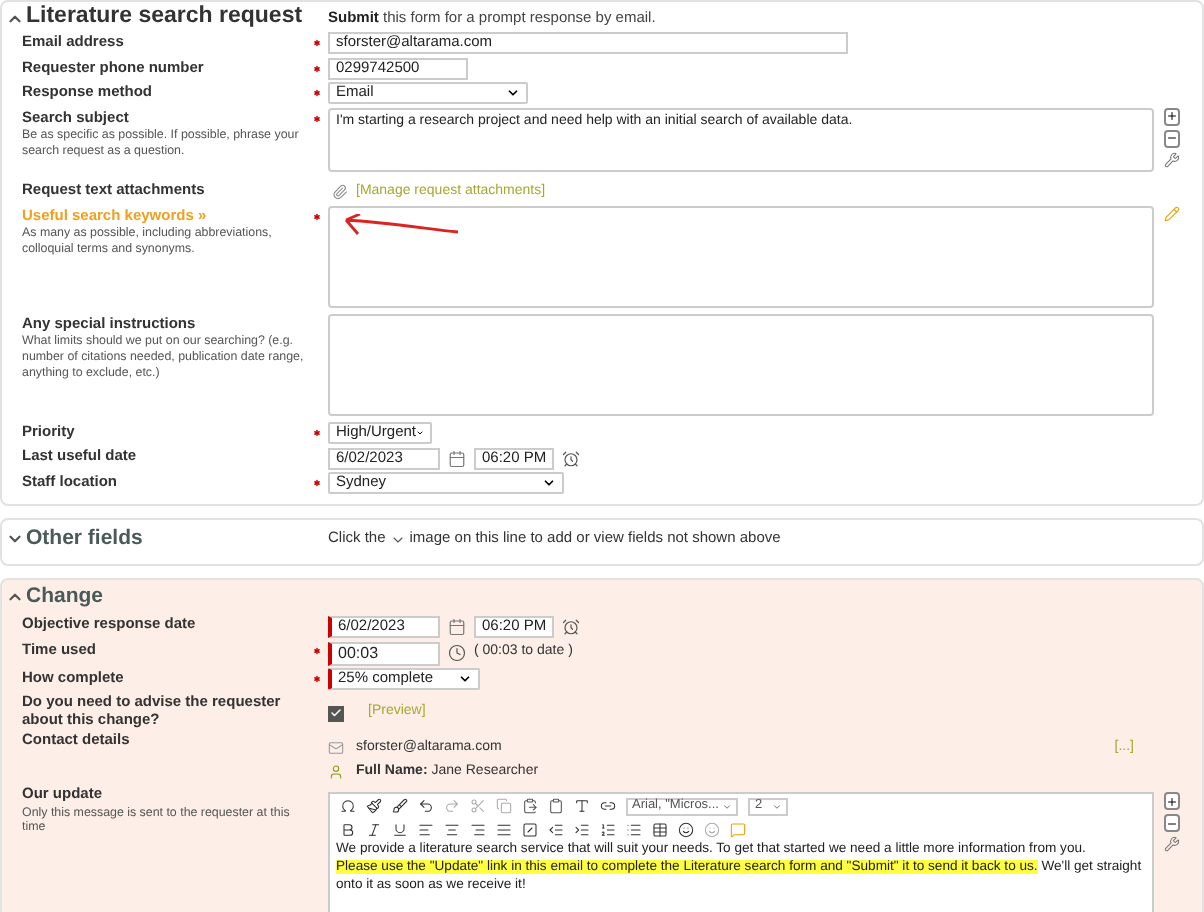  Describe the element at coordinates (741, 852) in the screenshot. I see `rich-text-editor` at that location.